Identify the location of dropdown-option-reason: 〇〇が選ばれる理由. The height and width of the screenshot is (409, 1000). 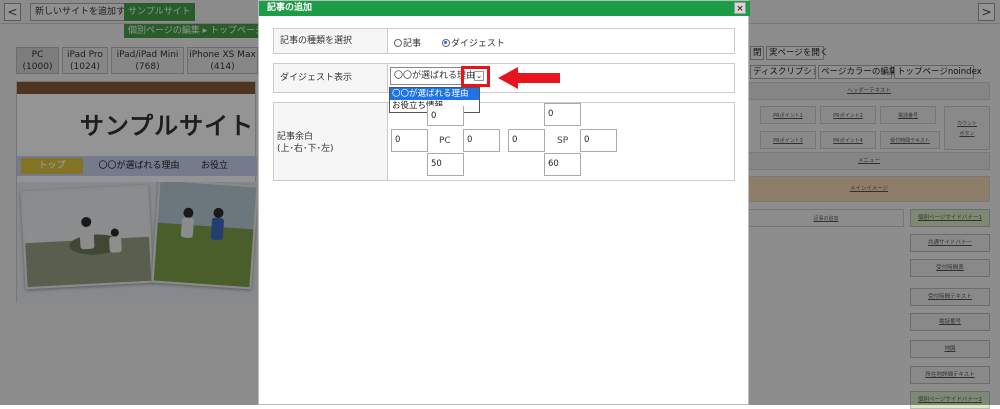
(434, 94).